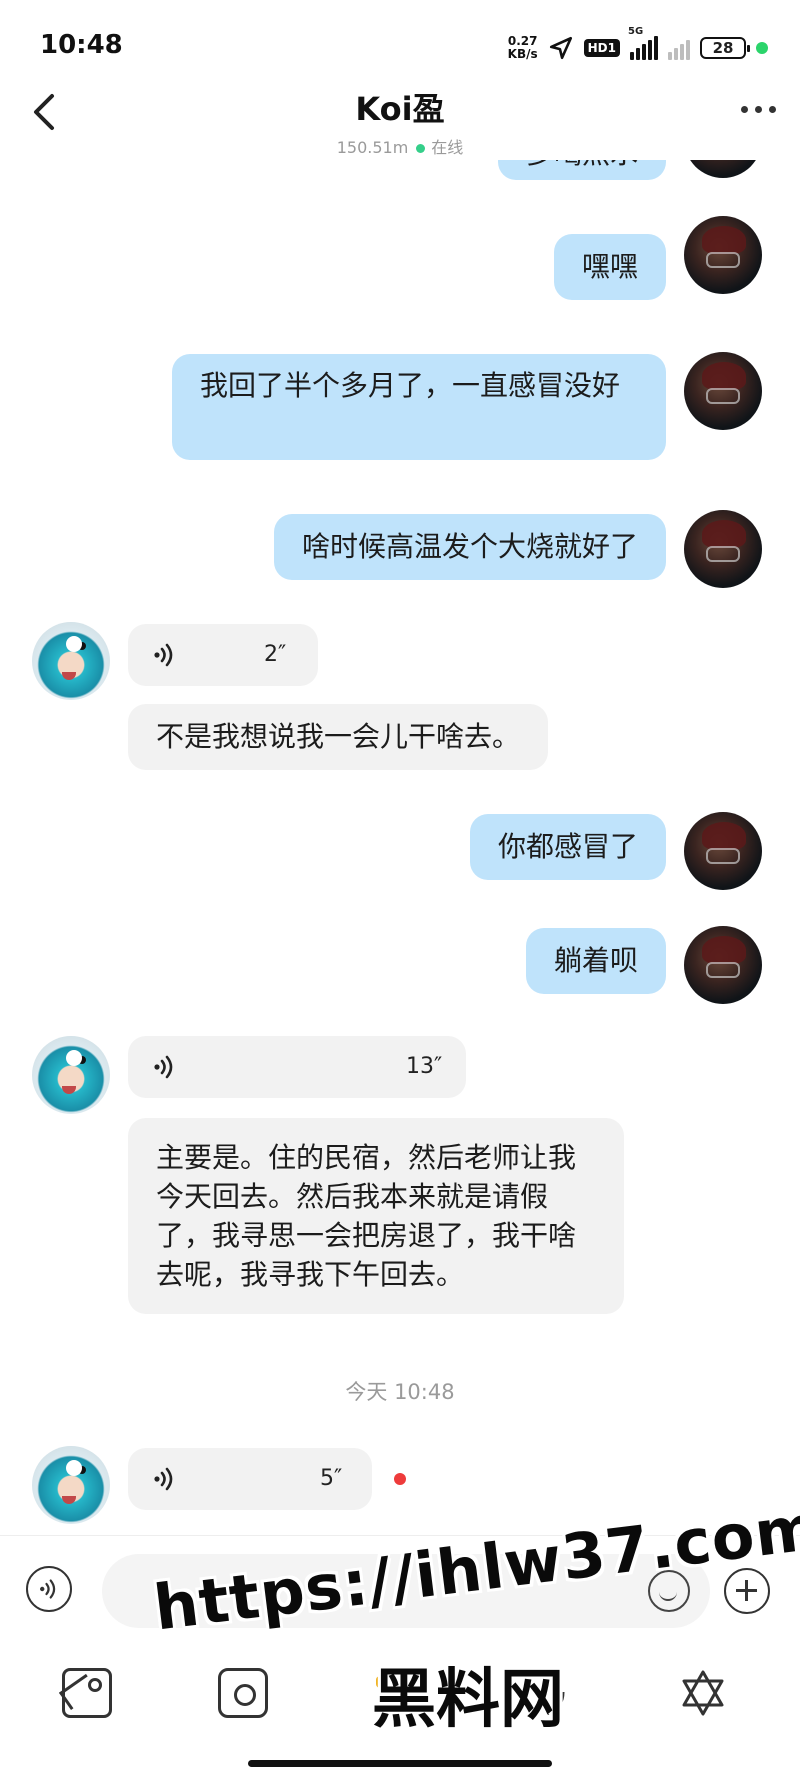 The width and height of the screenshot is (800, 1781). Describe the element at coordinates (223, 655) in the screenshot. I see `voice-message: 2″` at that location.